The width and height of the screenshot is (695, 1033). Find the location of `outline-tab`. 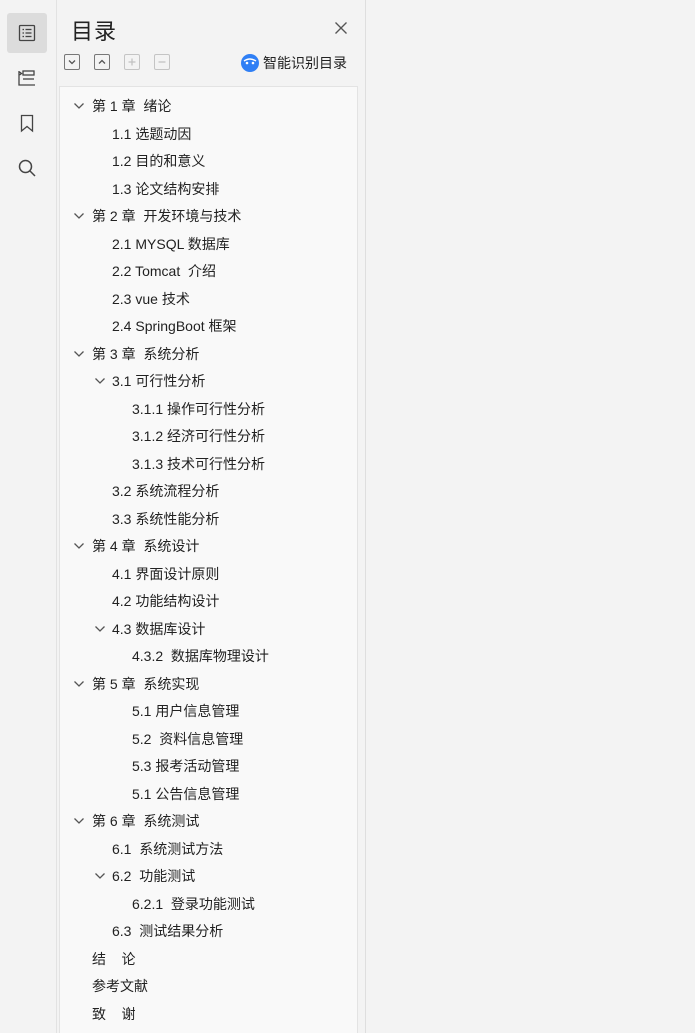

outline-tab is located at coordinates (27, 78).